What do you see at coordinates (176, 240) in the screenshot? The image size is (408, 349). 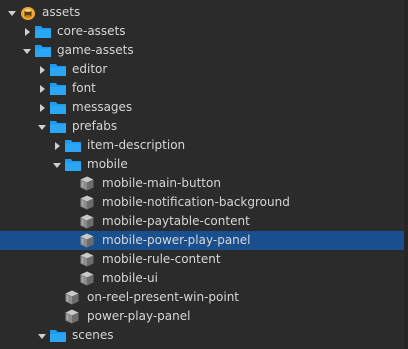 I see `tree-item-label: mobile-power-play-panel` at bounding box center [176, 240].